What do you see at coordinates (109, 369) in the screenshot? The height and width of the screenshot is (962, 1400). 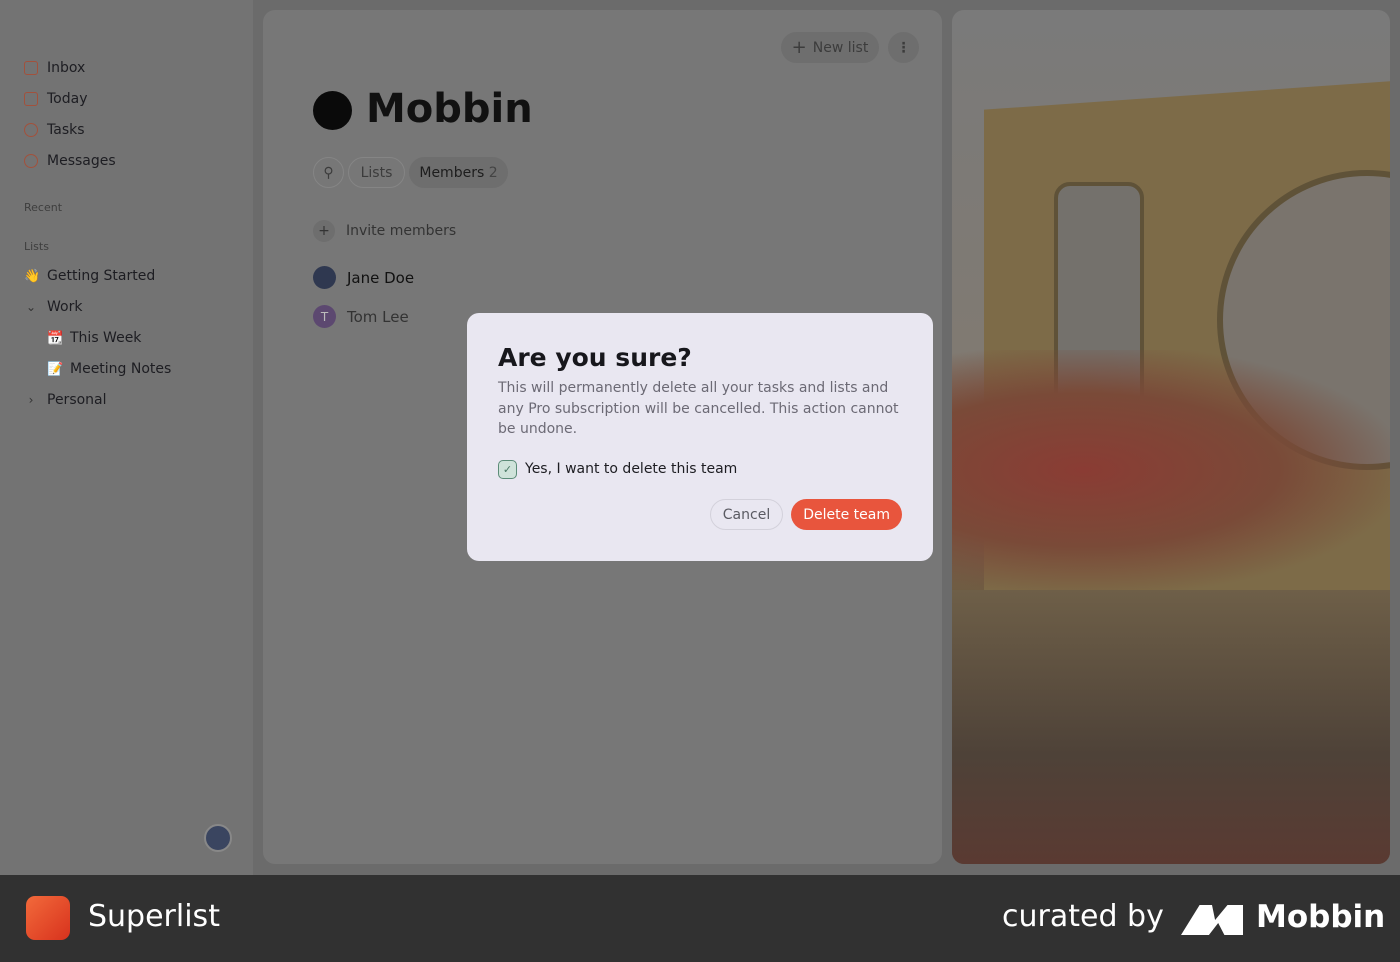 I see `list-meeting-notes: 📝 Meeting Notes` at bounding box center [109, 369].